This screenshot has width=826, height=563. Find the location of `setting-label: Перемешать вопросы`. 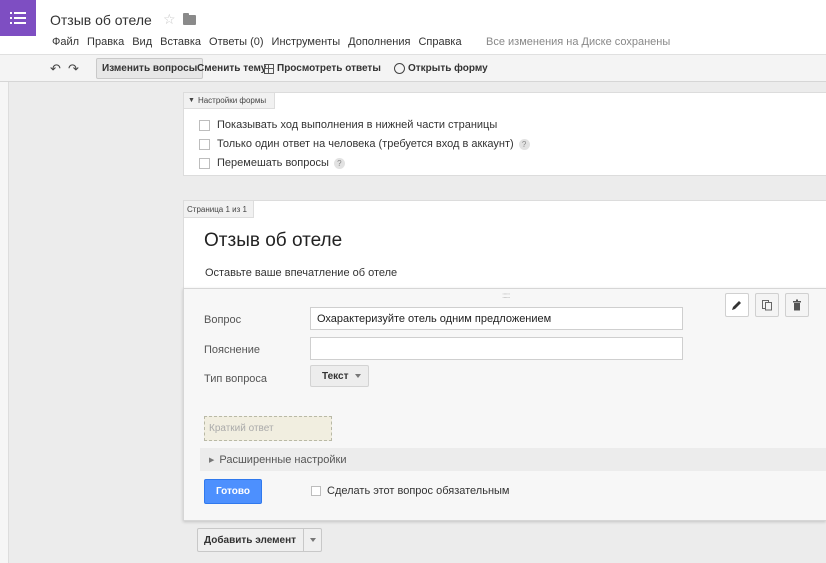

setting-label: Перемешать вопросы is located at coordinates (273, 163).